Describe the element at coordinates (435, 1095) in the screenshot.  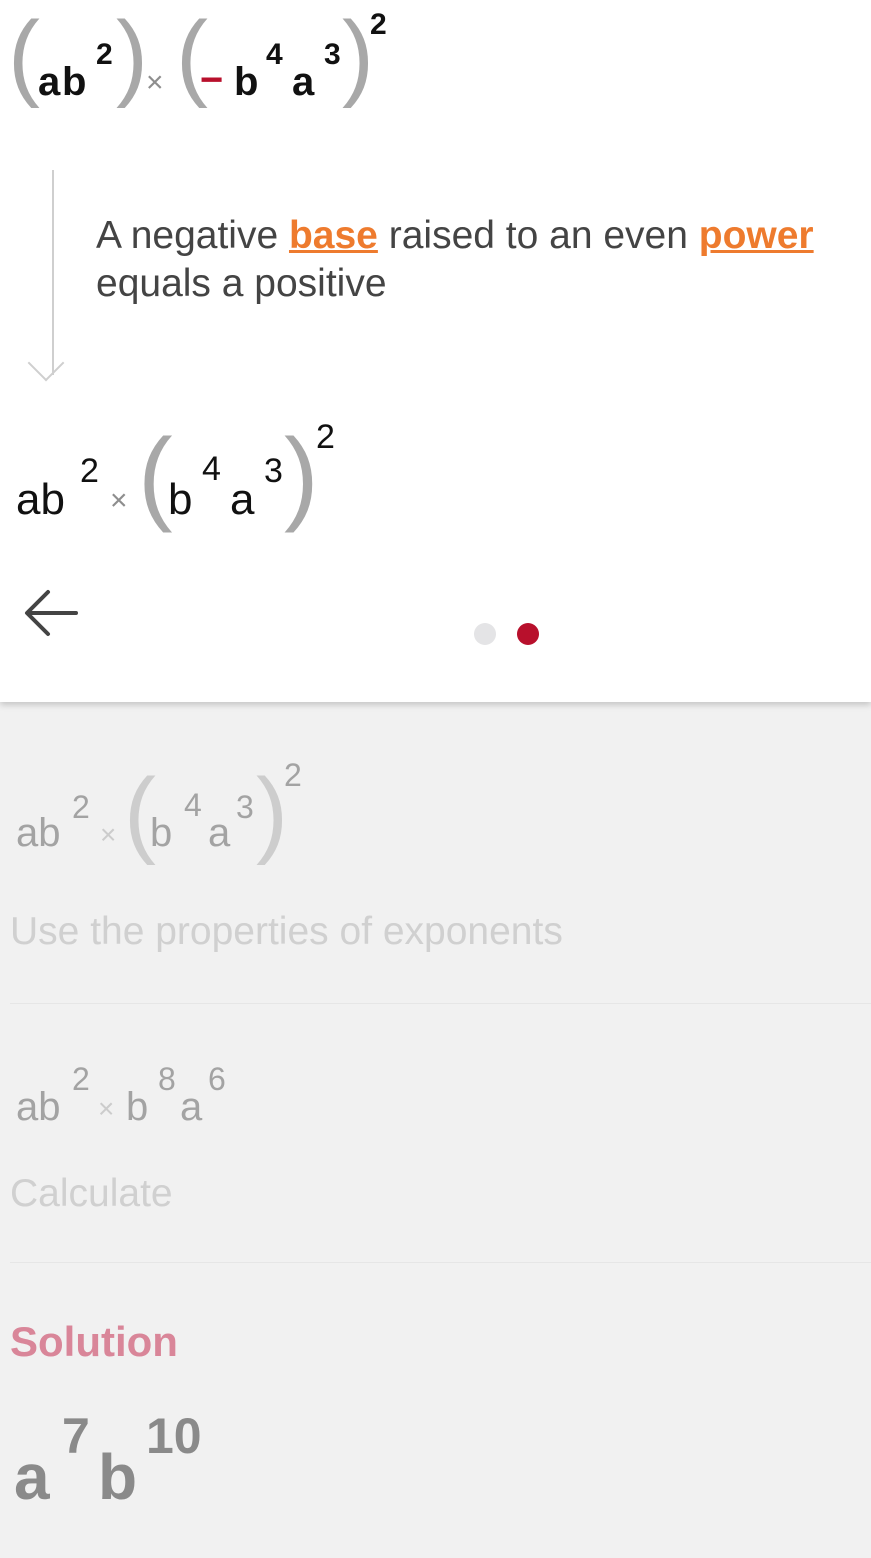
I see `step-2-expression: ab 2 × b 8 a 6` at that location.